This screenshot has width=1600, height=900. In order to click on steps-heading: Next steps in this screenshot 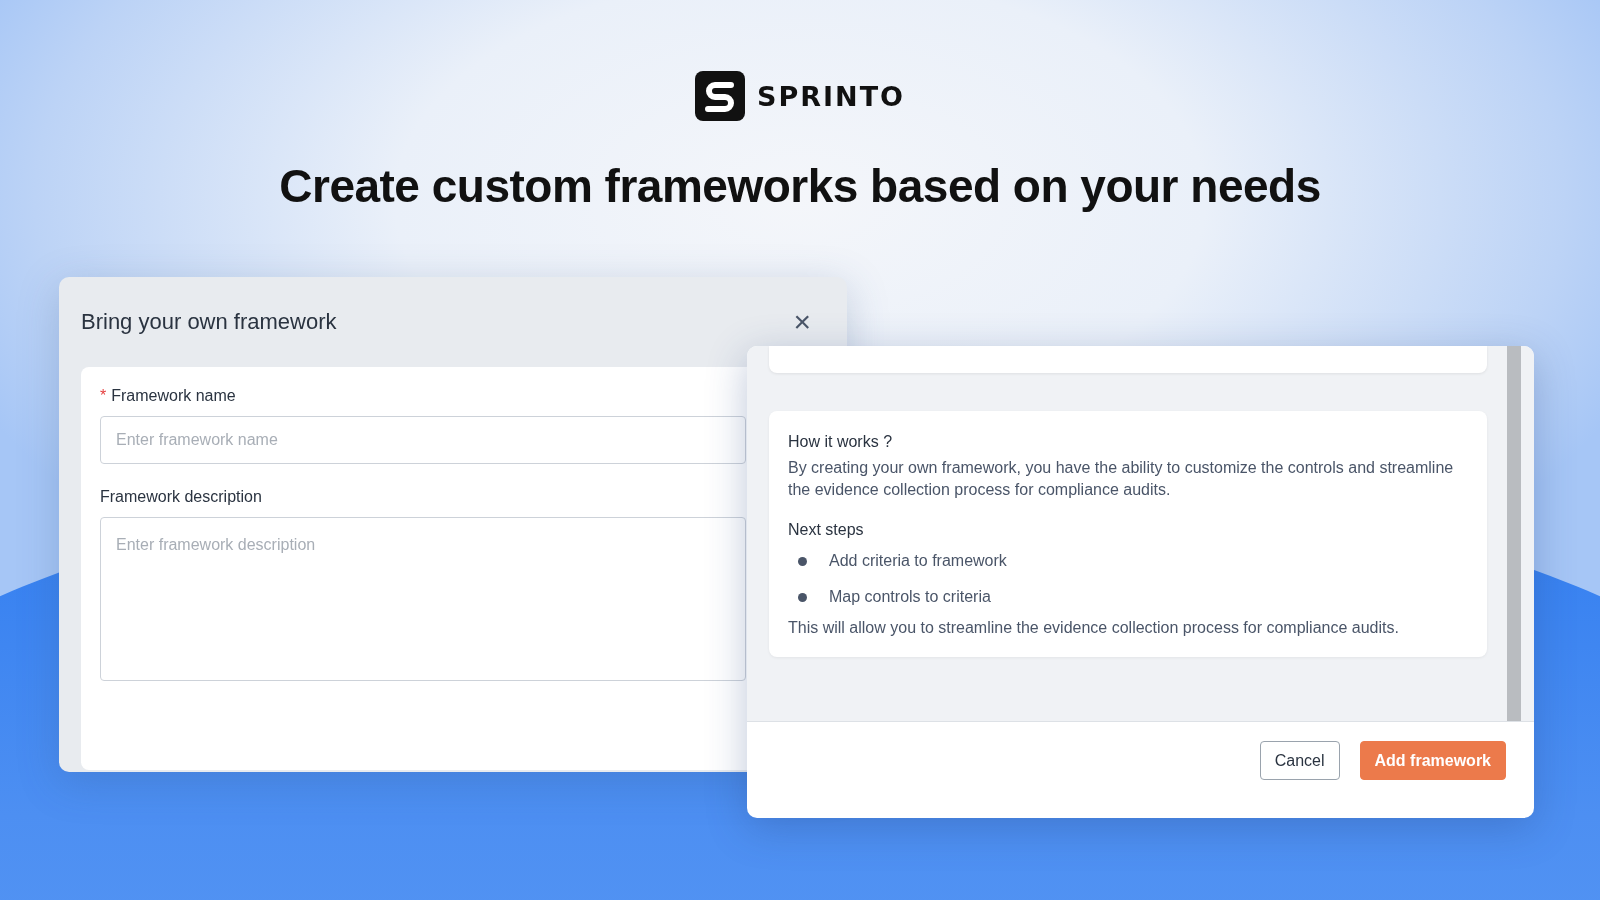, I will do `click(826, 530)`.